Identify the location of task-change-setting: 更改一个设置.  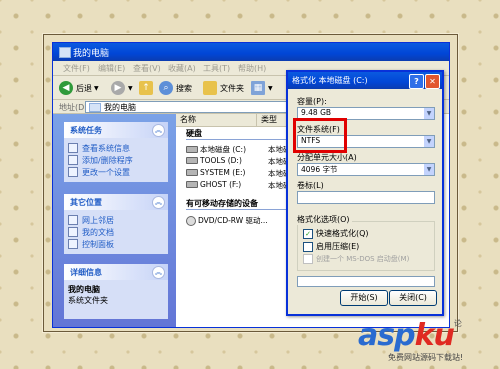
(116, 172).